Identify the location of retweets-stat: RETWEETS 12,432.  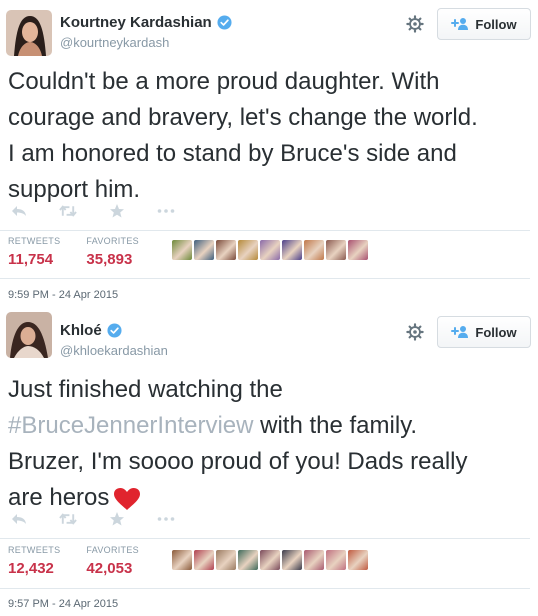
(34, 561).